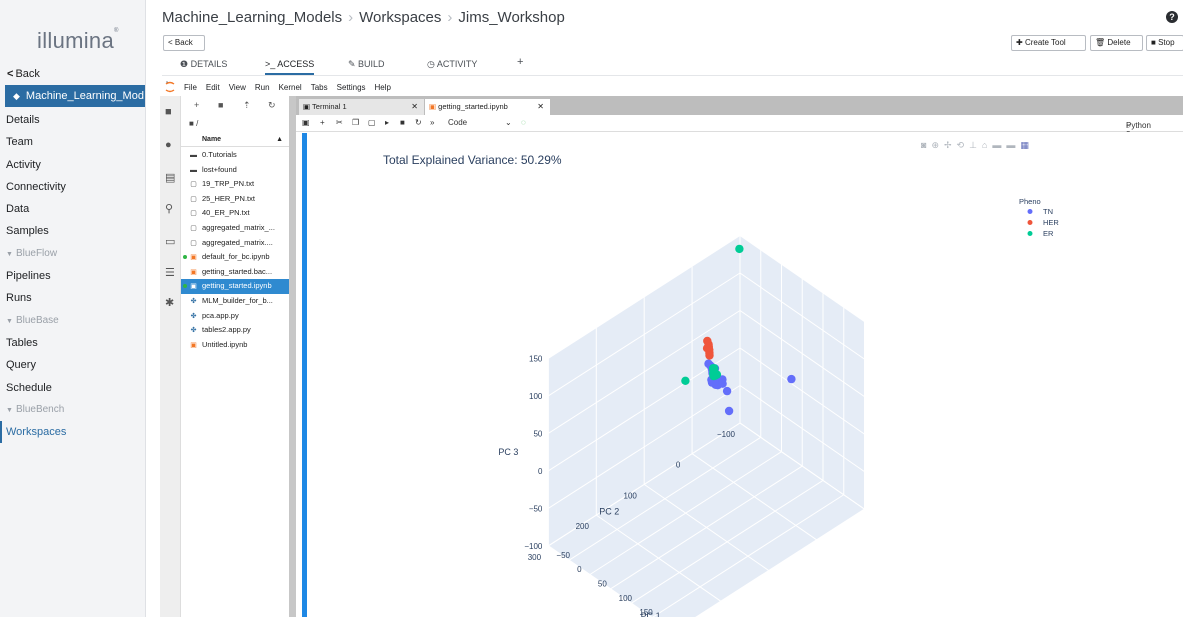 This screenshot has height=617, width=1183. Describe the element at coordinates (73, 142) in the screenshot. I see `sidebar-item-team: Team` at that location.